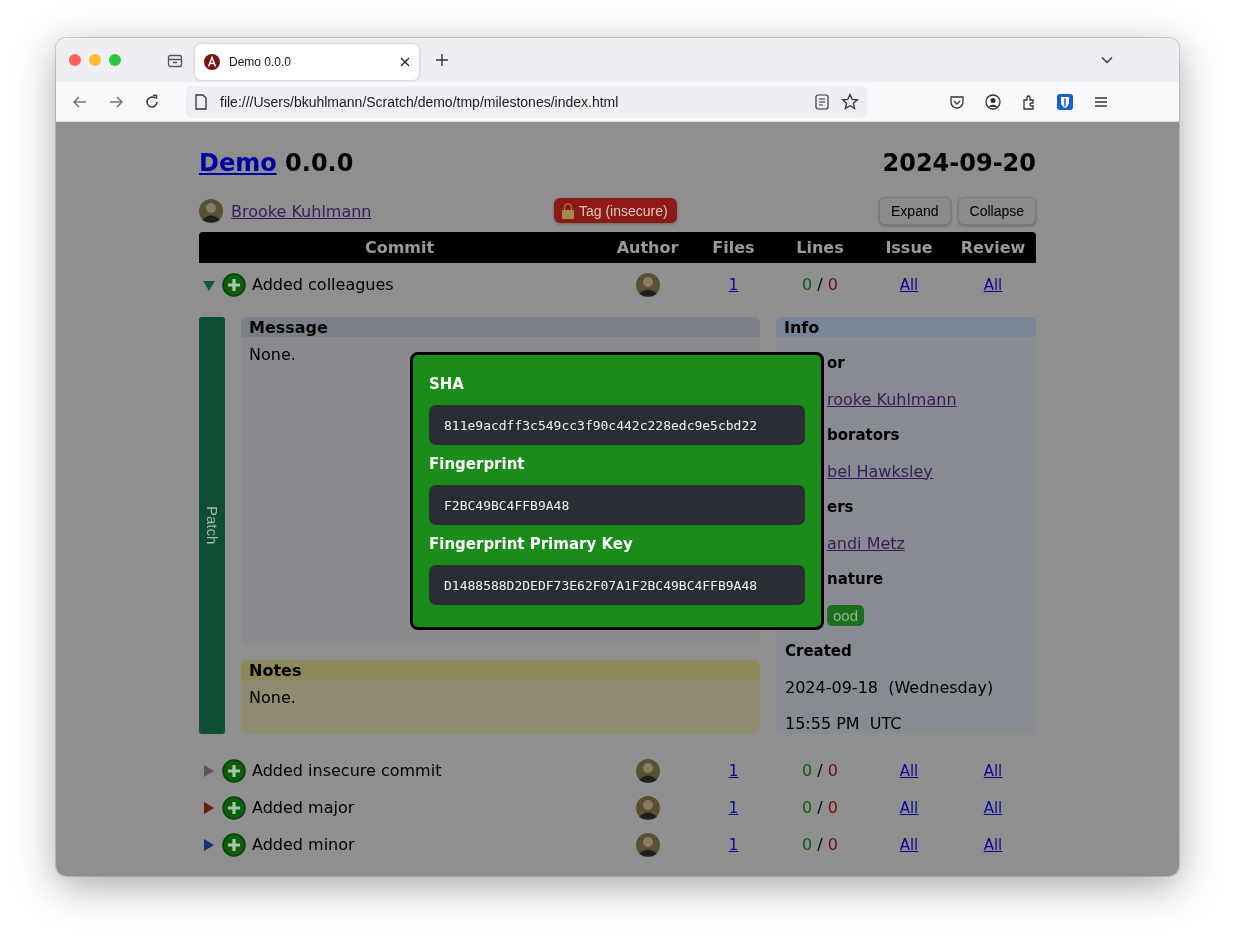 The height and width of the screenshot is (950, 1235). What do you see at coordinates (447, 384) in the screenshot?
I see `field-label: SHA` at bounding box center [447, 384].